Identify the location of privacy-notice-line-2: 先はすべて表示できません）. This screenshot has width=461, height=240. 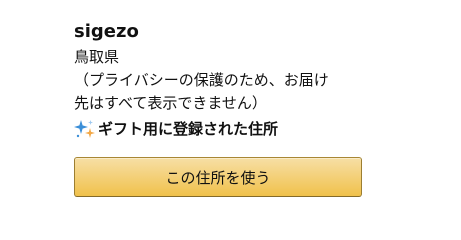
(170, 103).